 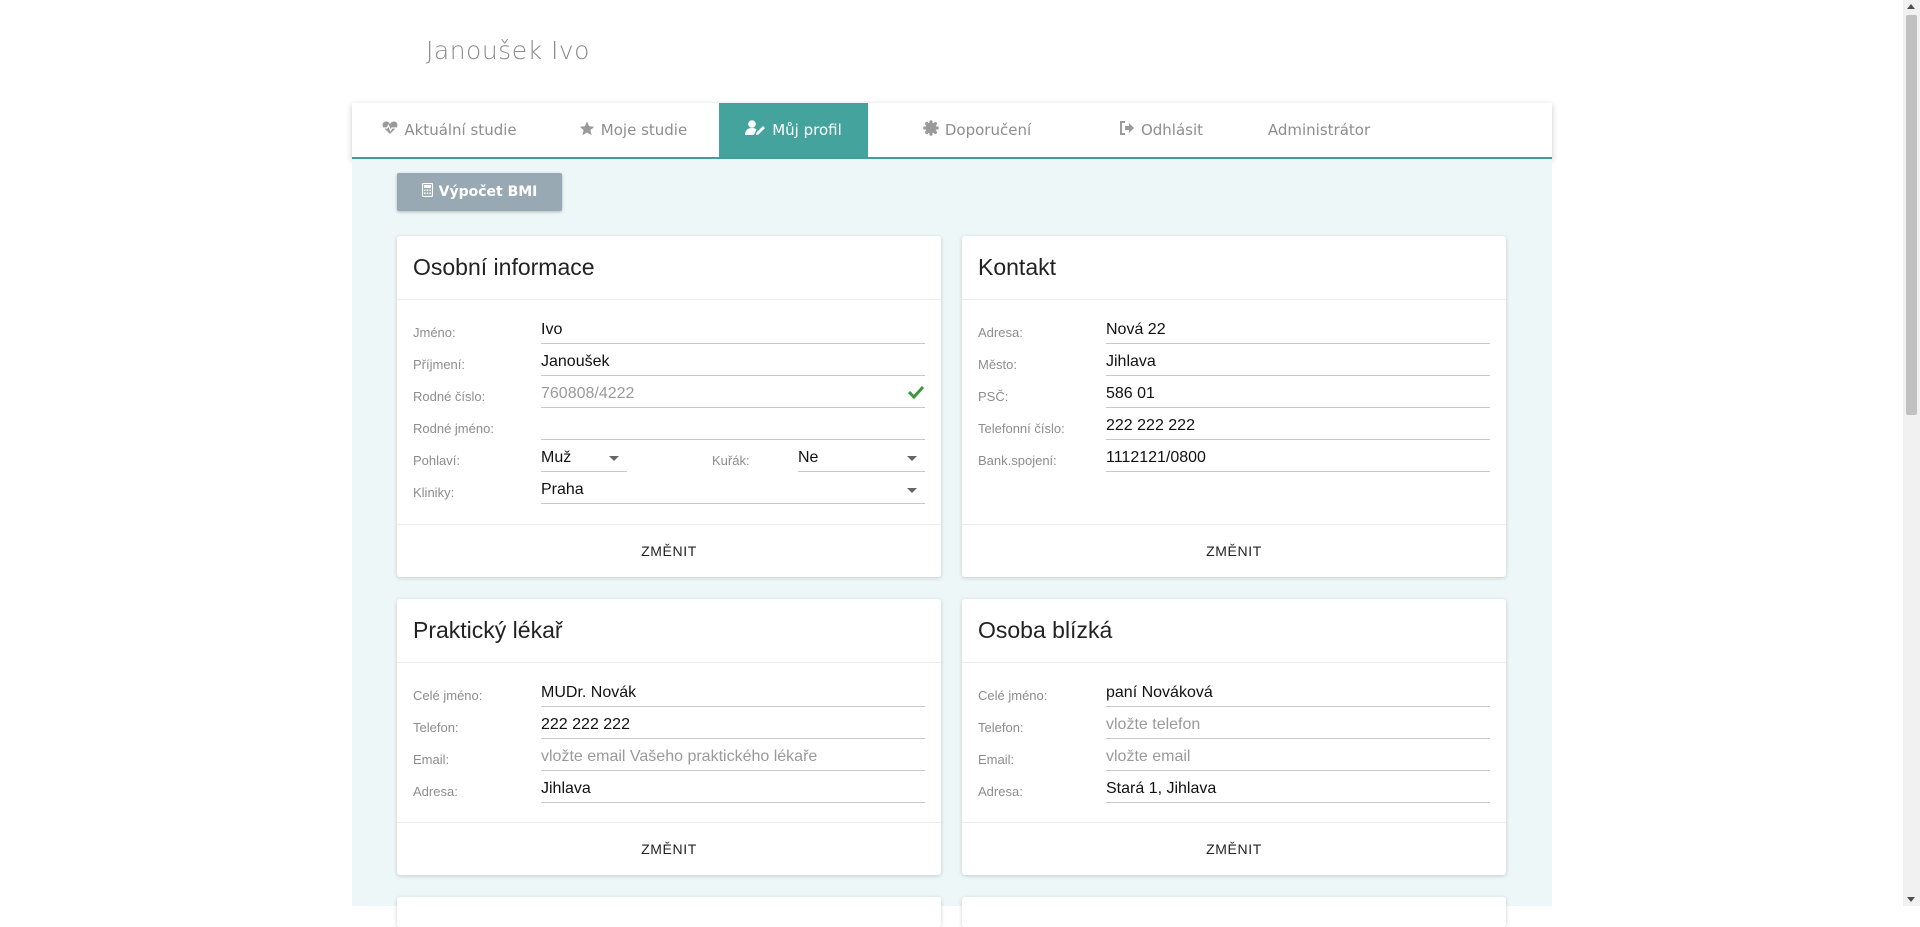 I want to click on doctor-email-field: vložte email Vašeho praktického lékaře, so click(x=733, y=757).